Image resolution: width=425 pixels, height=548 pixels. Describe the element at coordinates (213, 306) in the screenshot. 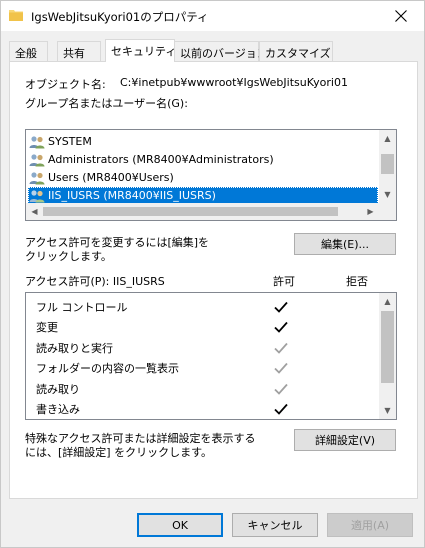

I see `permission-row: フル コントロール` at that location.